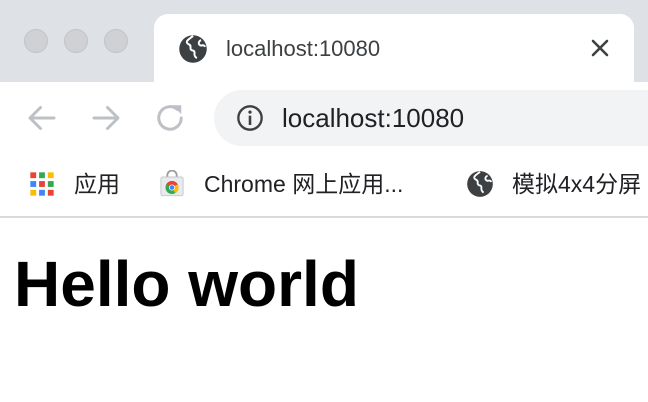 This screenshot has width=648, height=402. What do you see at coordinates (250, 118) in the screenshot?
I see `info-icon` at bounding box center [250, 118].